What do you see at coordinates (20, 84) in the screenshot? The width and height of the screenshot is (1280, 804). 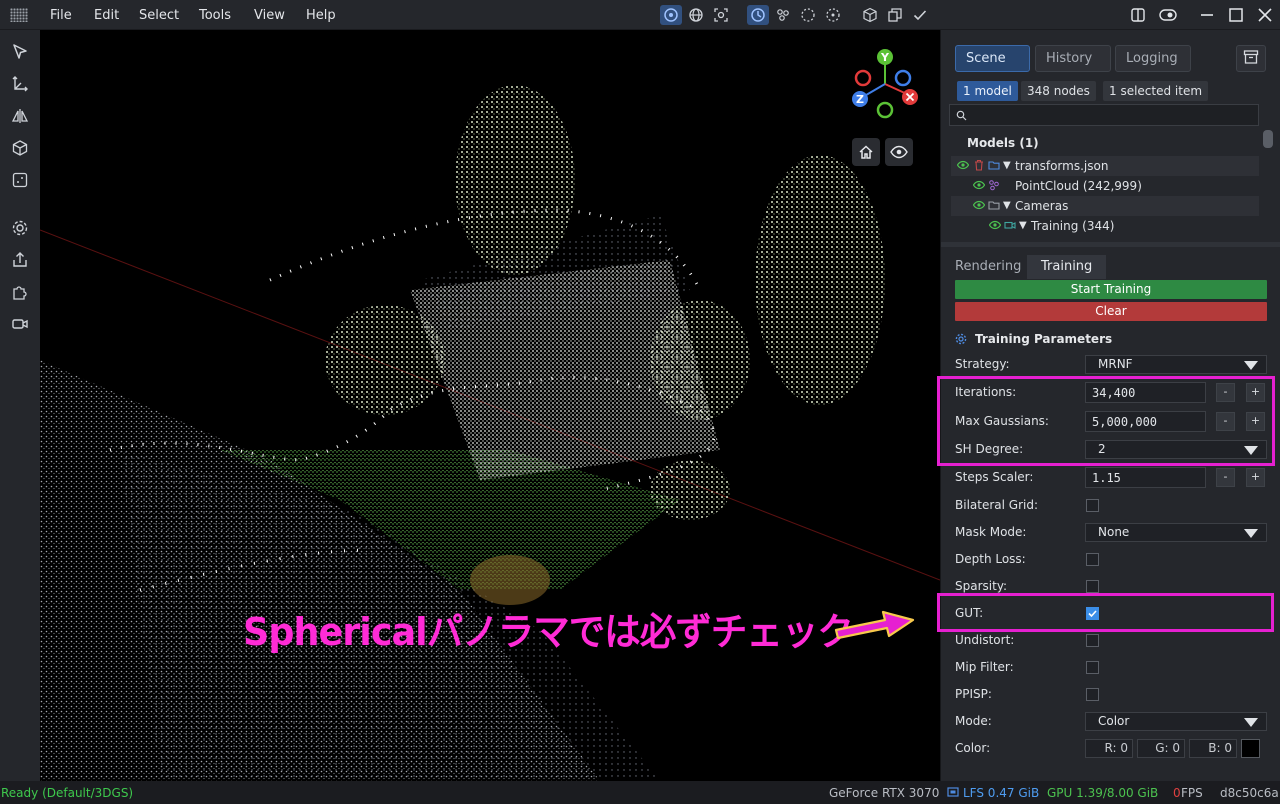 I see `translate-axes-icon` at bounding box center [20, 84].